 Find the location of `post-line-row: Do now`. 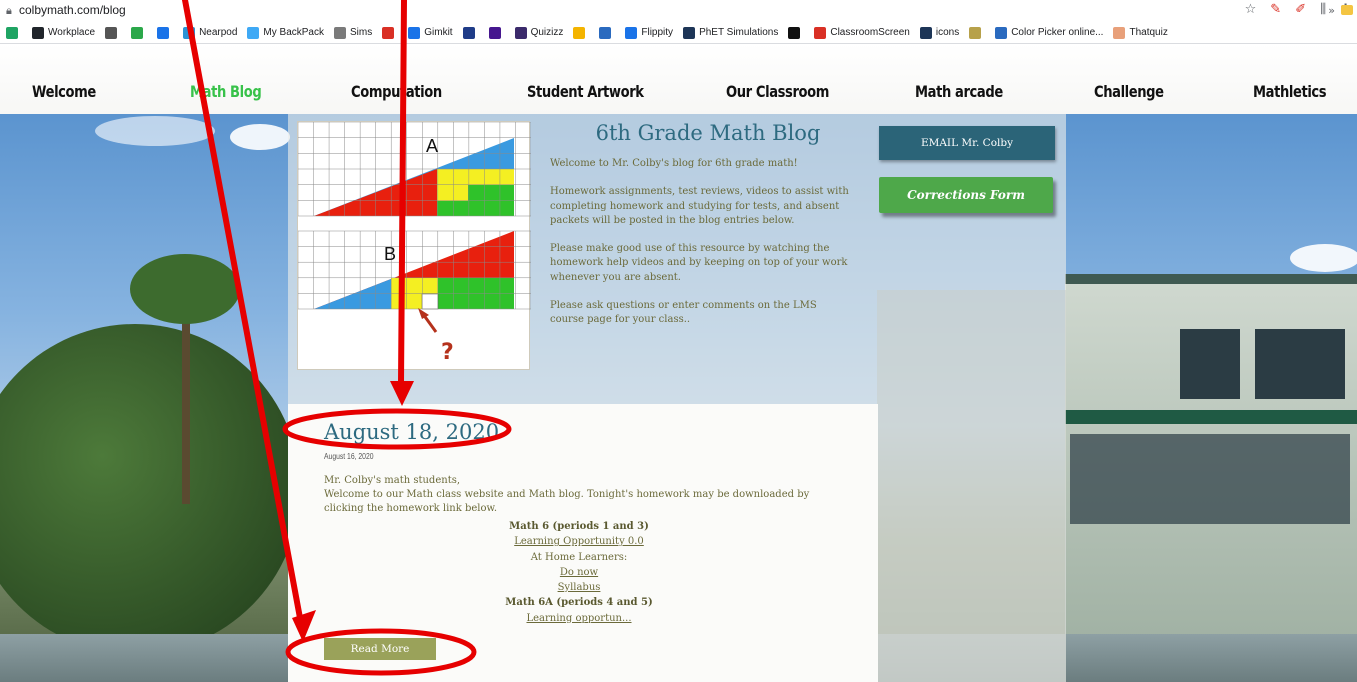

post-line-row: Do now is located at coordinates (579, 572).